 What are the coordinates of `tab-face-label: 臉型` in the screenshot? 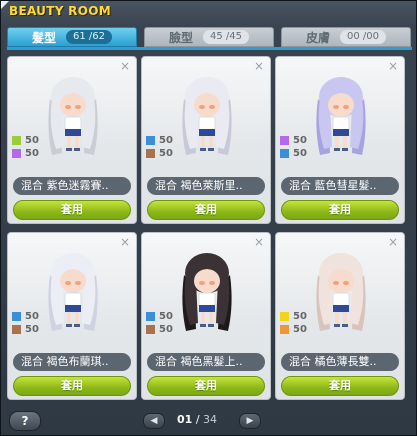 It's located at (180, 37).